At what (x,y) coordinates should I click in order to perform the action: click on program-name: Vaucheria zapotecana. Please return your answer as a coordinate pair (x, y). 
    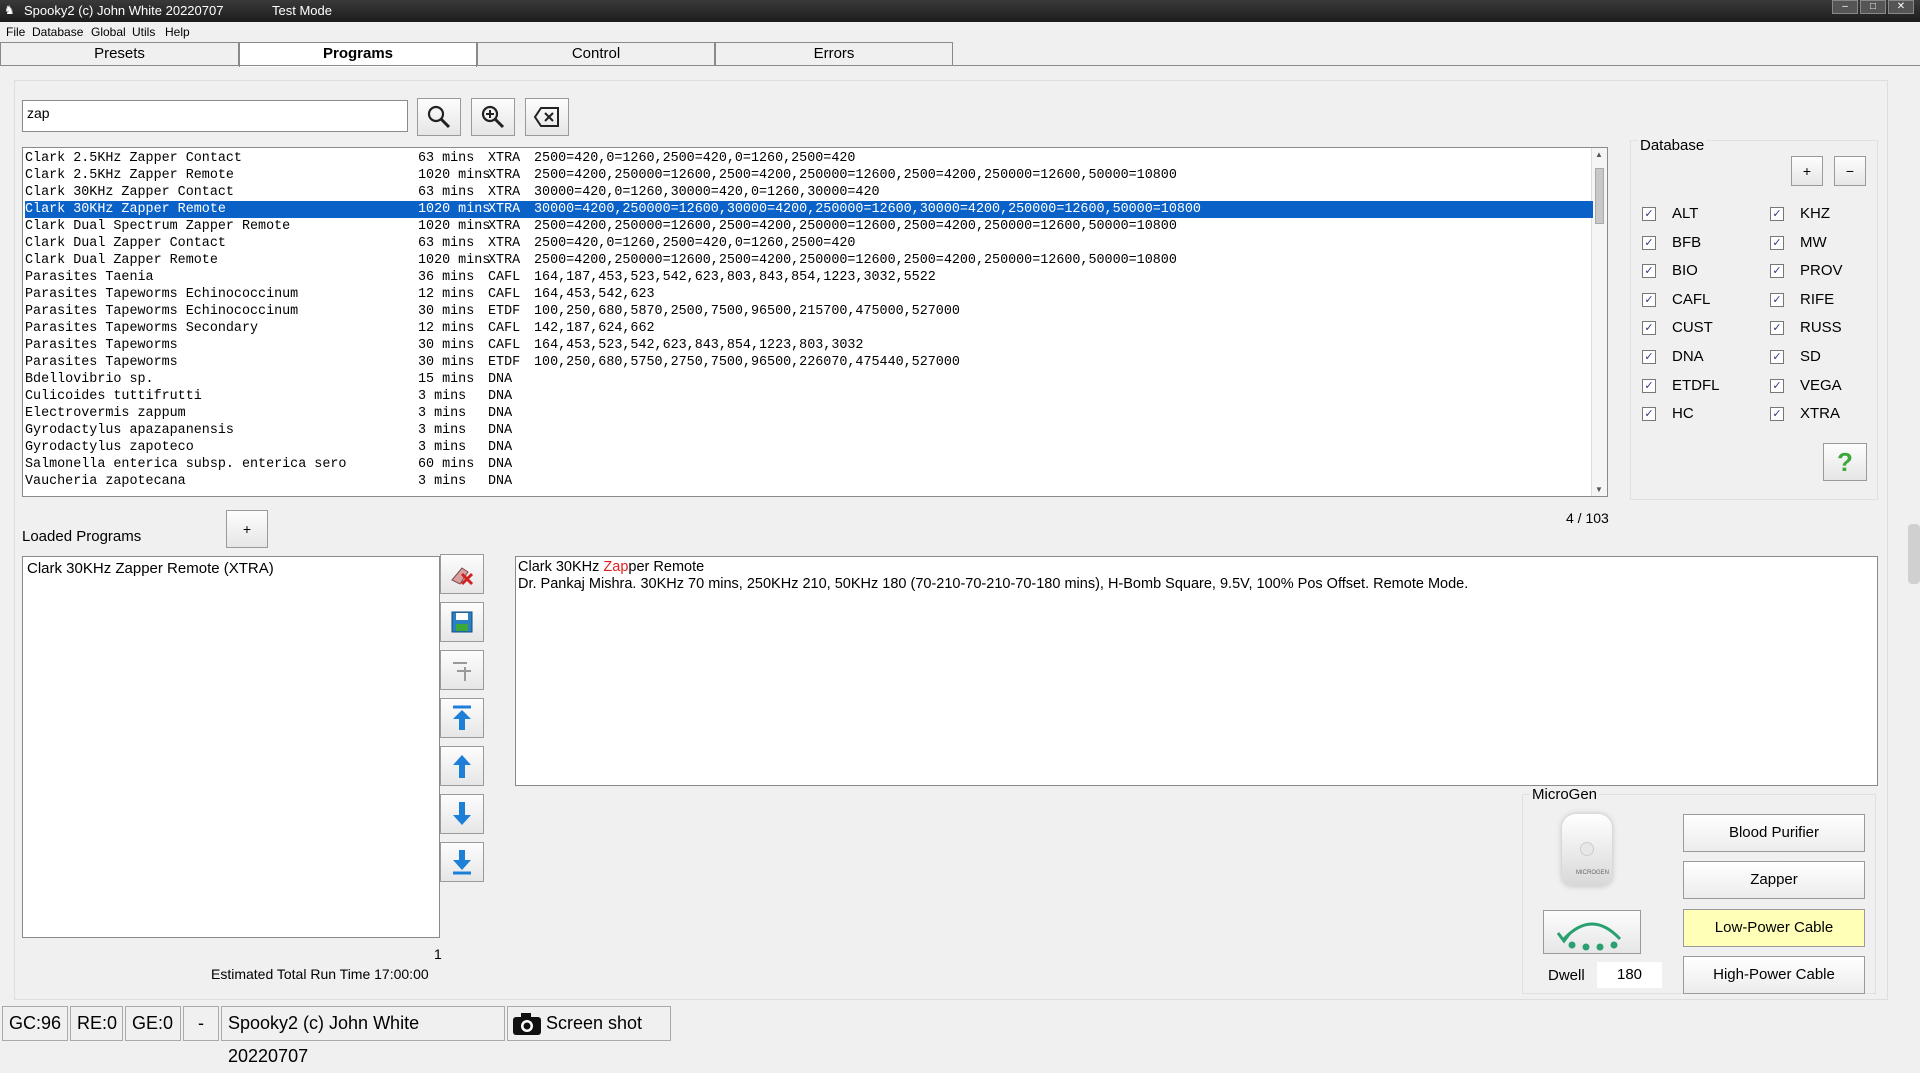
    Looking at the image, I should click on (105, 481).